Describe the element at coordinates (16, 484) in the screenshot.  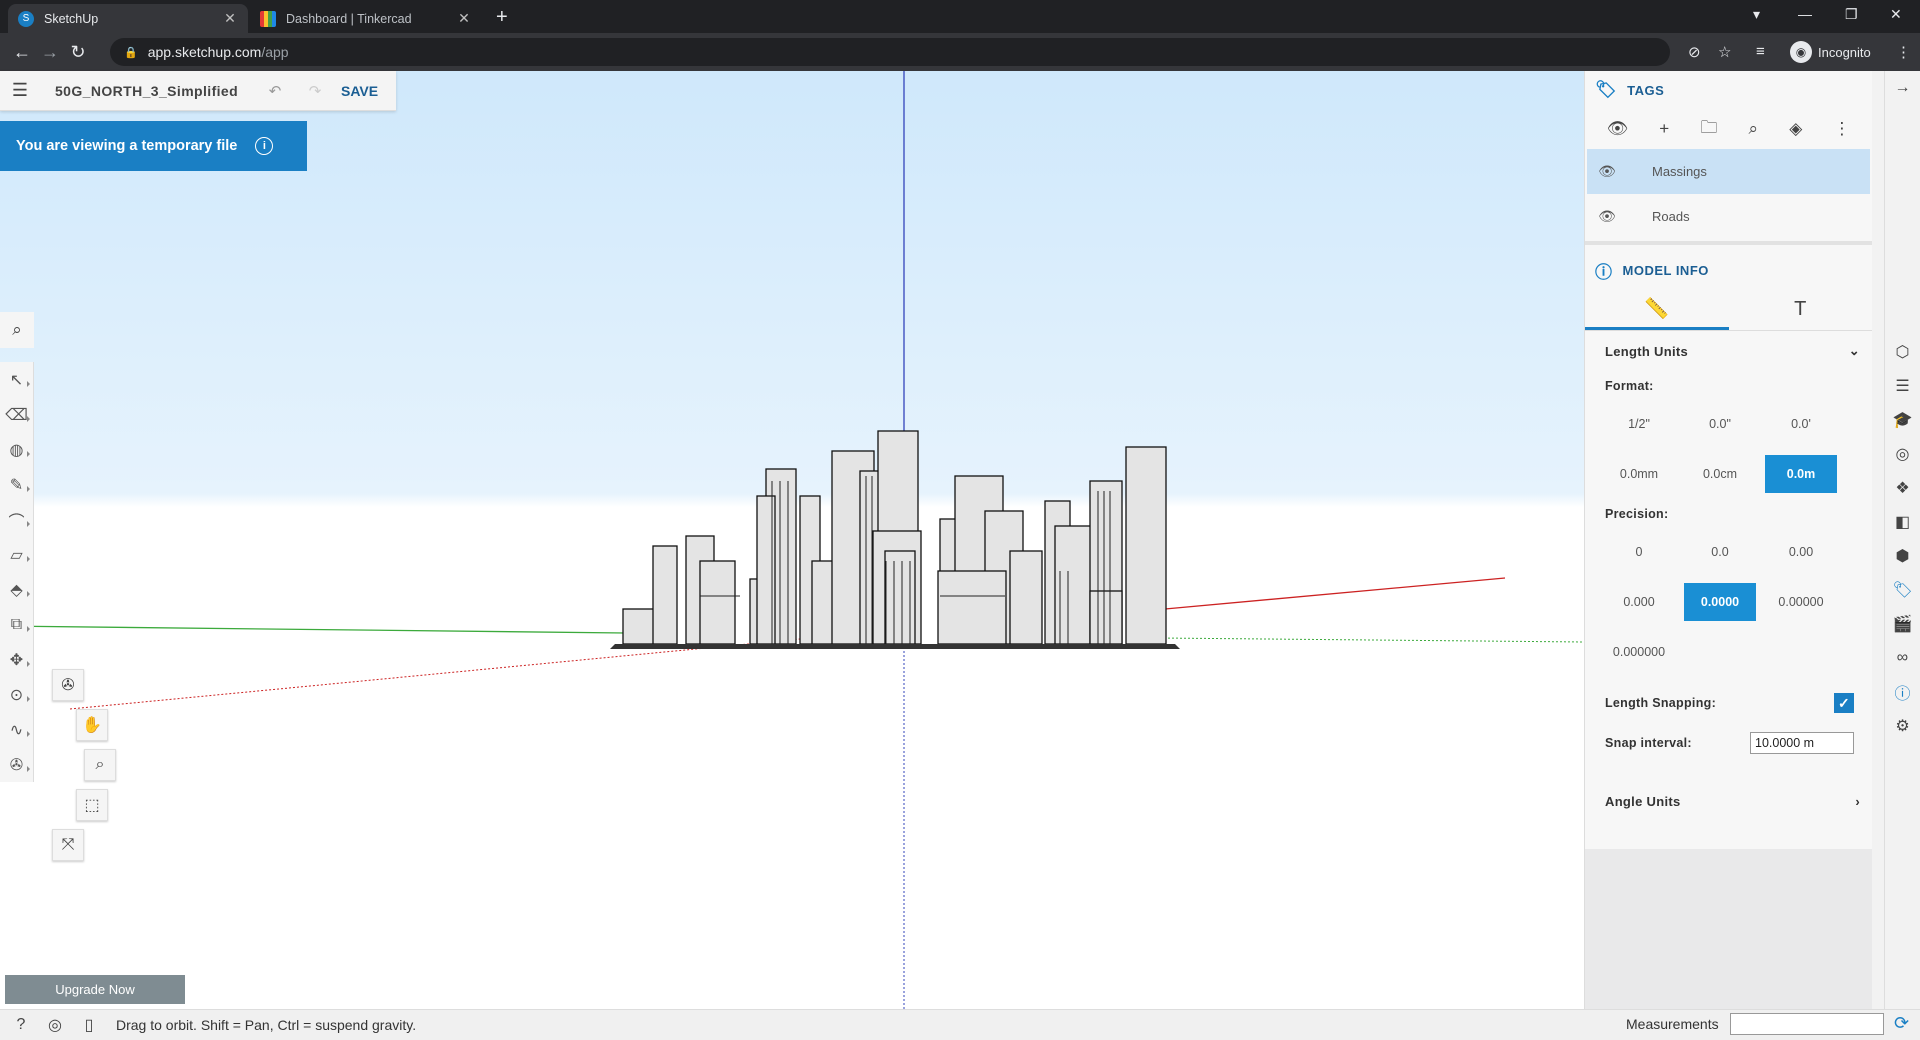
I see `pencil-tool-icon: ✎` at that location.